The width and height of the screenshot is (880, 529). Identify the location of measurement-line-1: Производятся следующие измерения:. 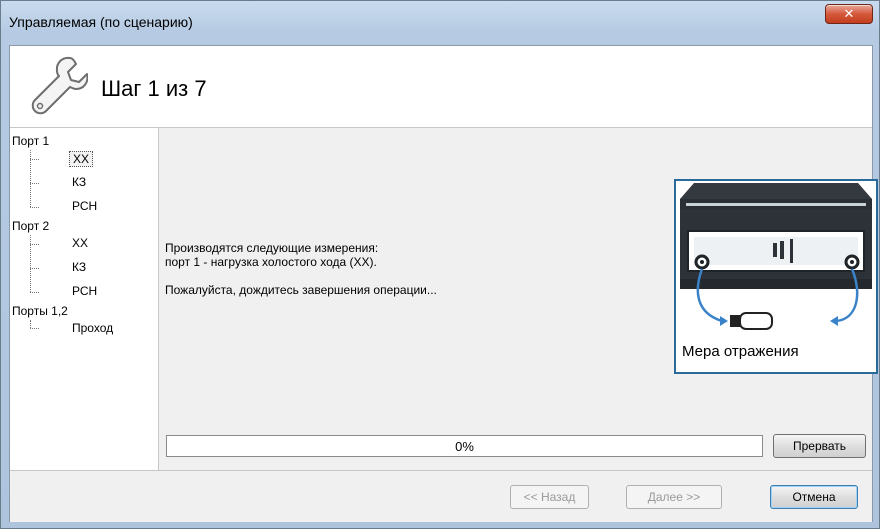
(272, 248).